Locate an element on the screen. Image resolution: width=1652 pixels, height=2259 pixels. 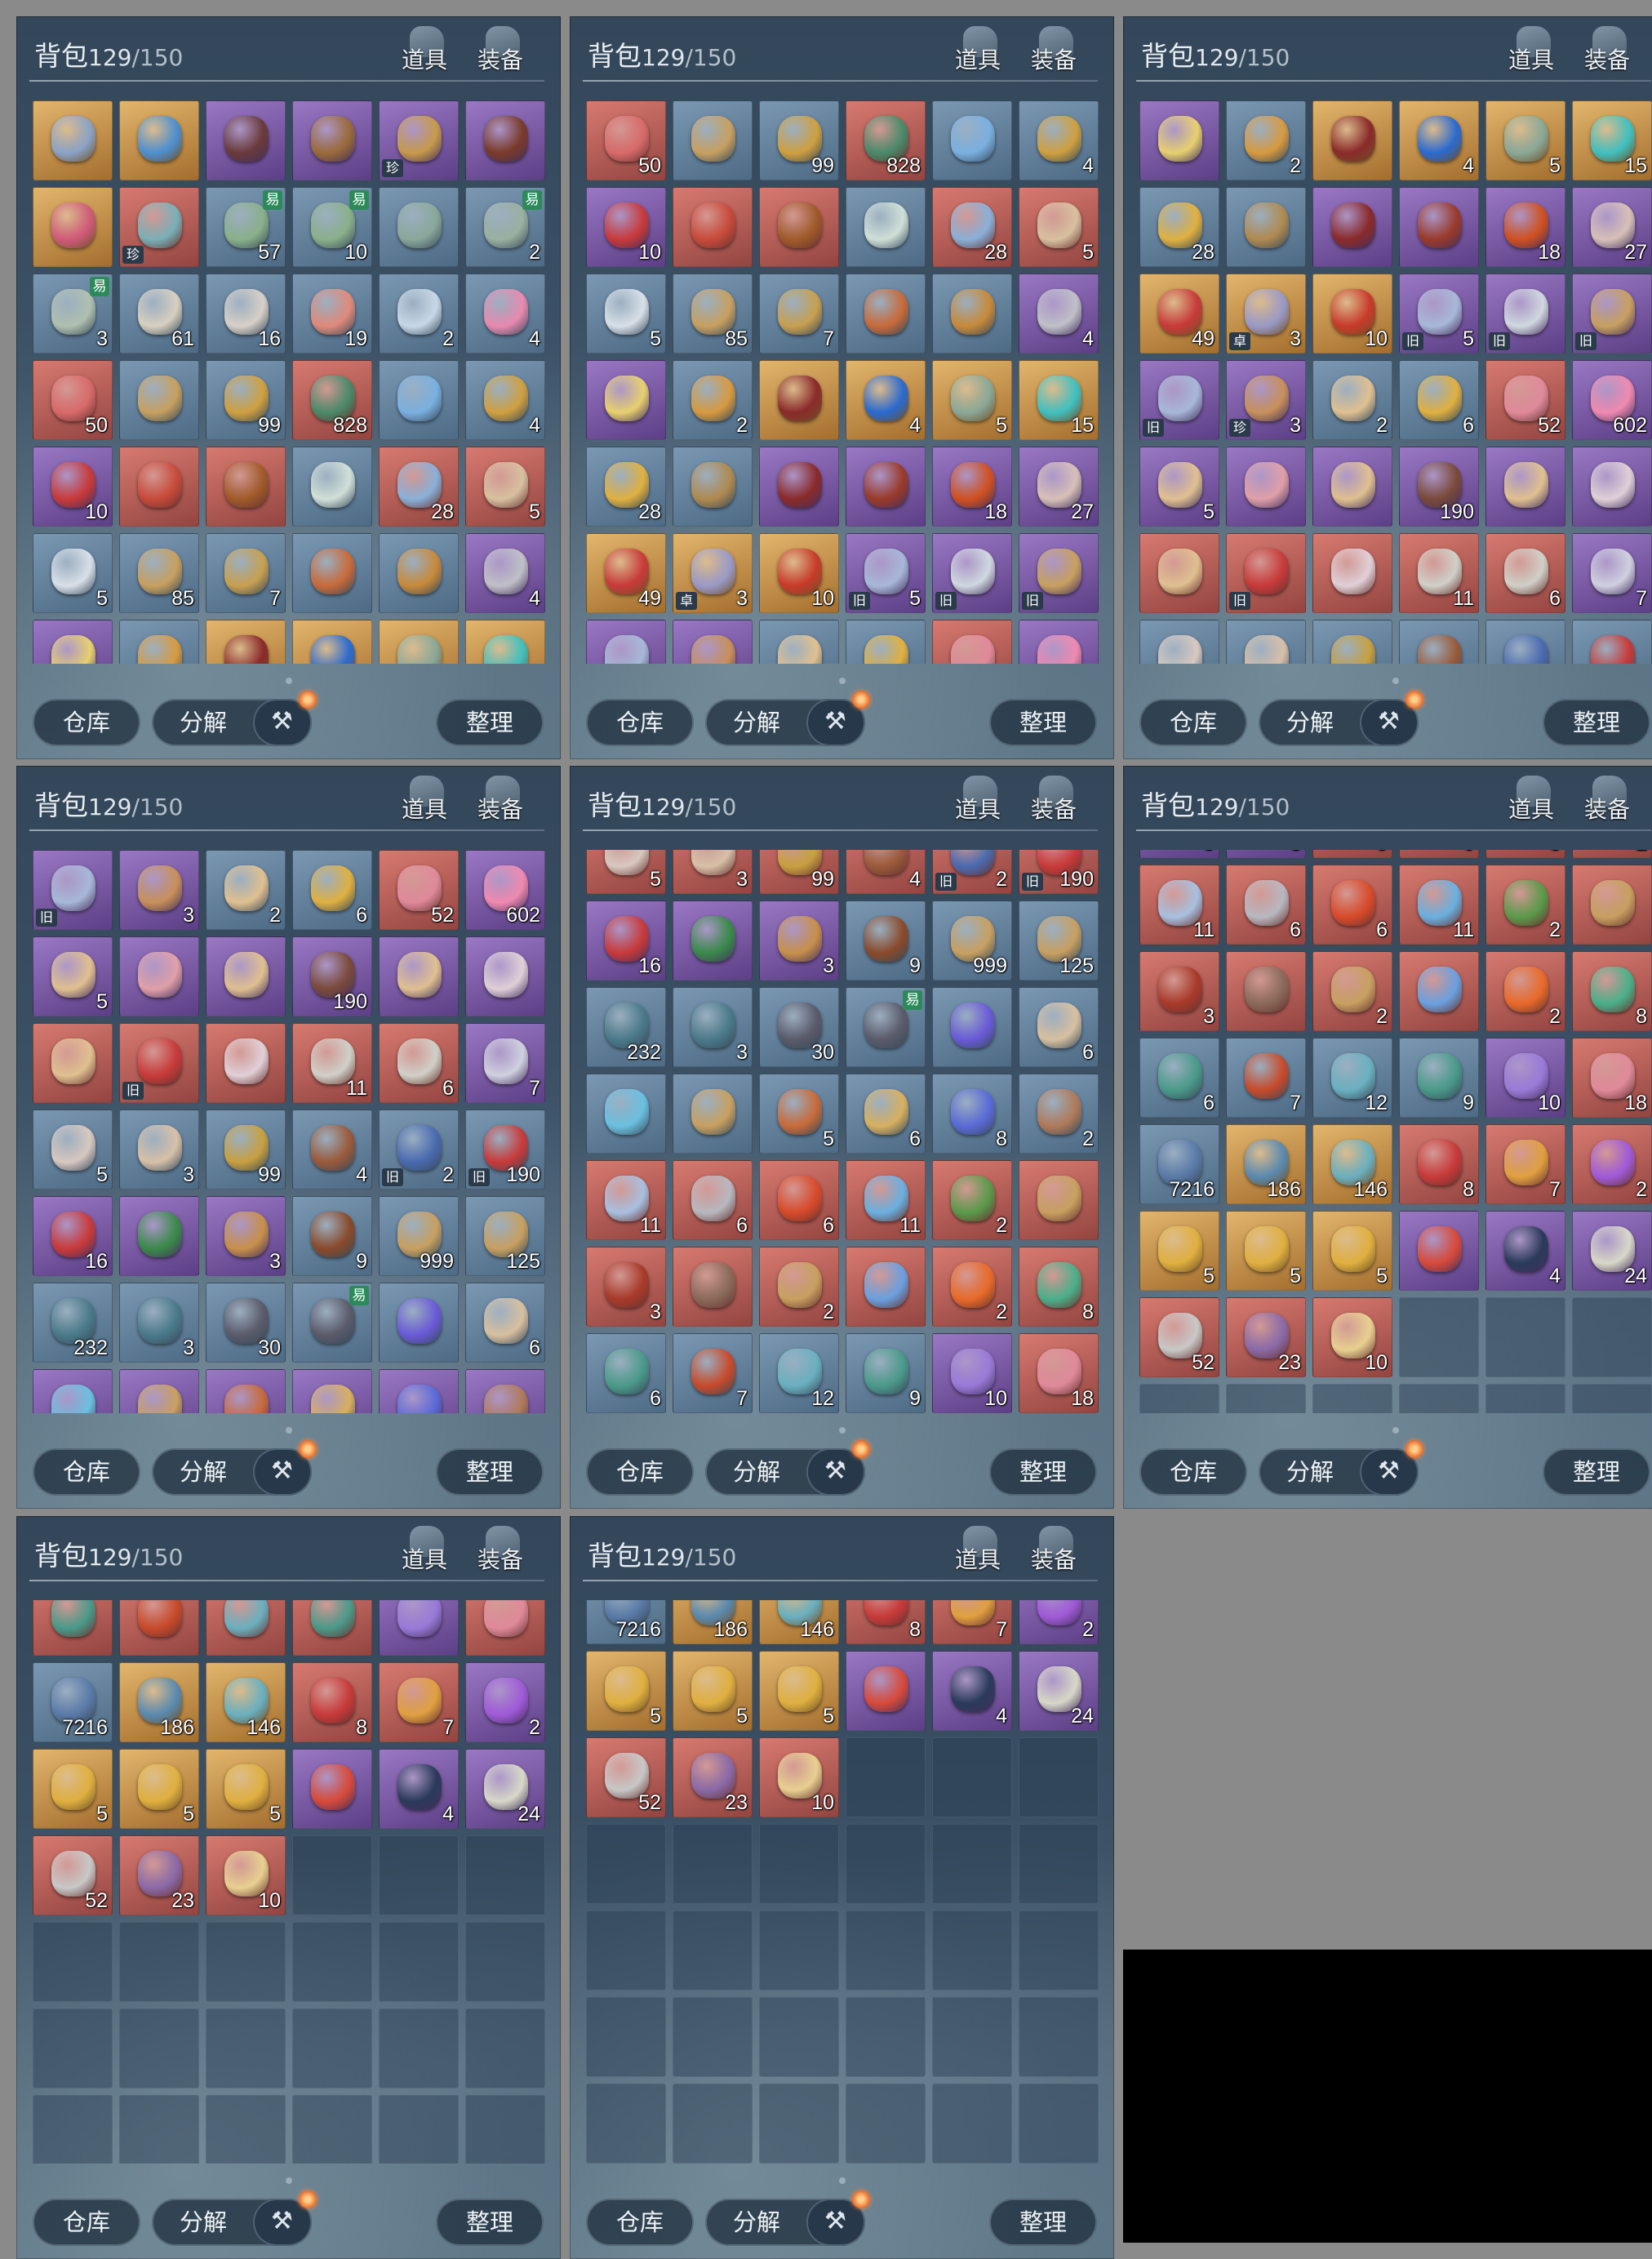
inventory-slot: 50 is located at coordinates (73, 400).